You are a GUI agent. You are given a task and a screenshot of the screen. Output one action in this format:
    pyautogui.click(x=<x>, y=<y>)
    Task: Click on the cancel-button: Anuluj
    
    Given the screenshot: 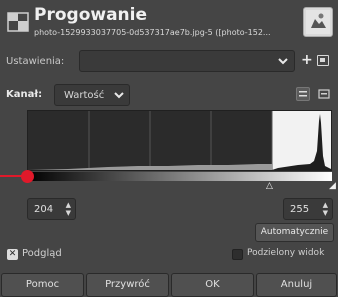 What is the action you would take?
    pyautogui.click(x=296, y=285)
    